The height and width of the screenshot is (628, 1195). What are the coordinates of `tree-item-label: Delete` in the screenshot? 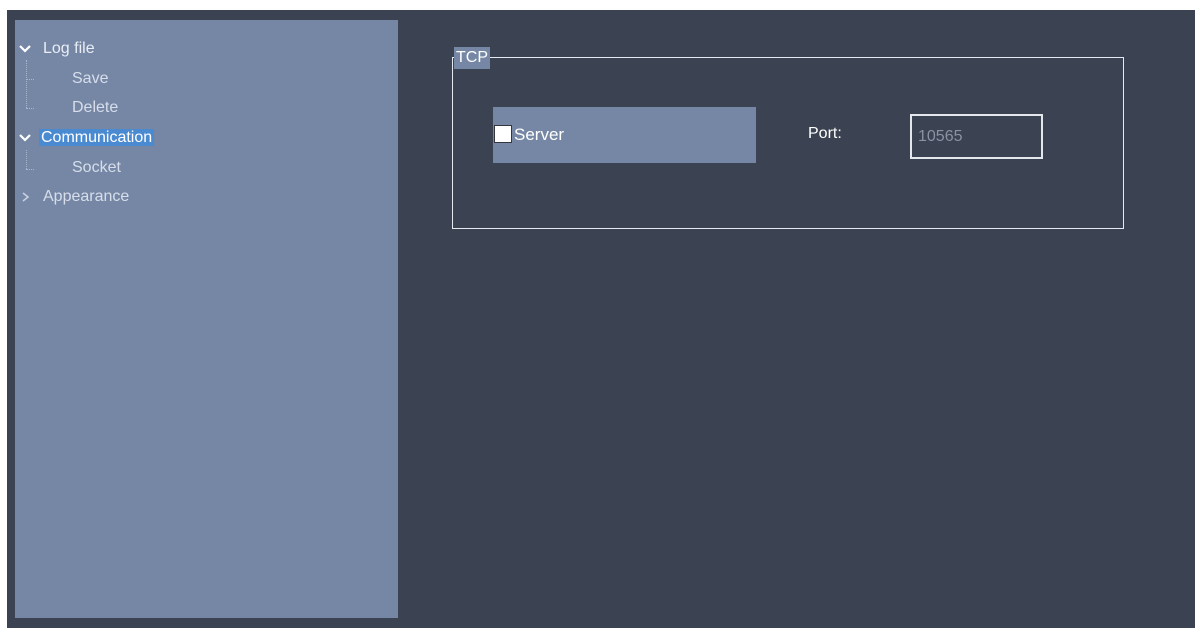 It's located at (95, 107).